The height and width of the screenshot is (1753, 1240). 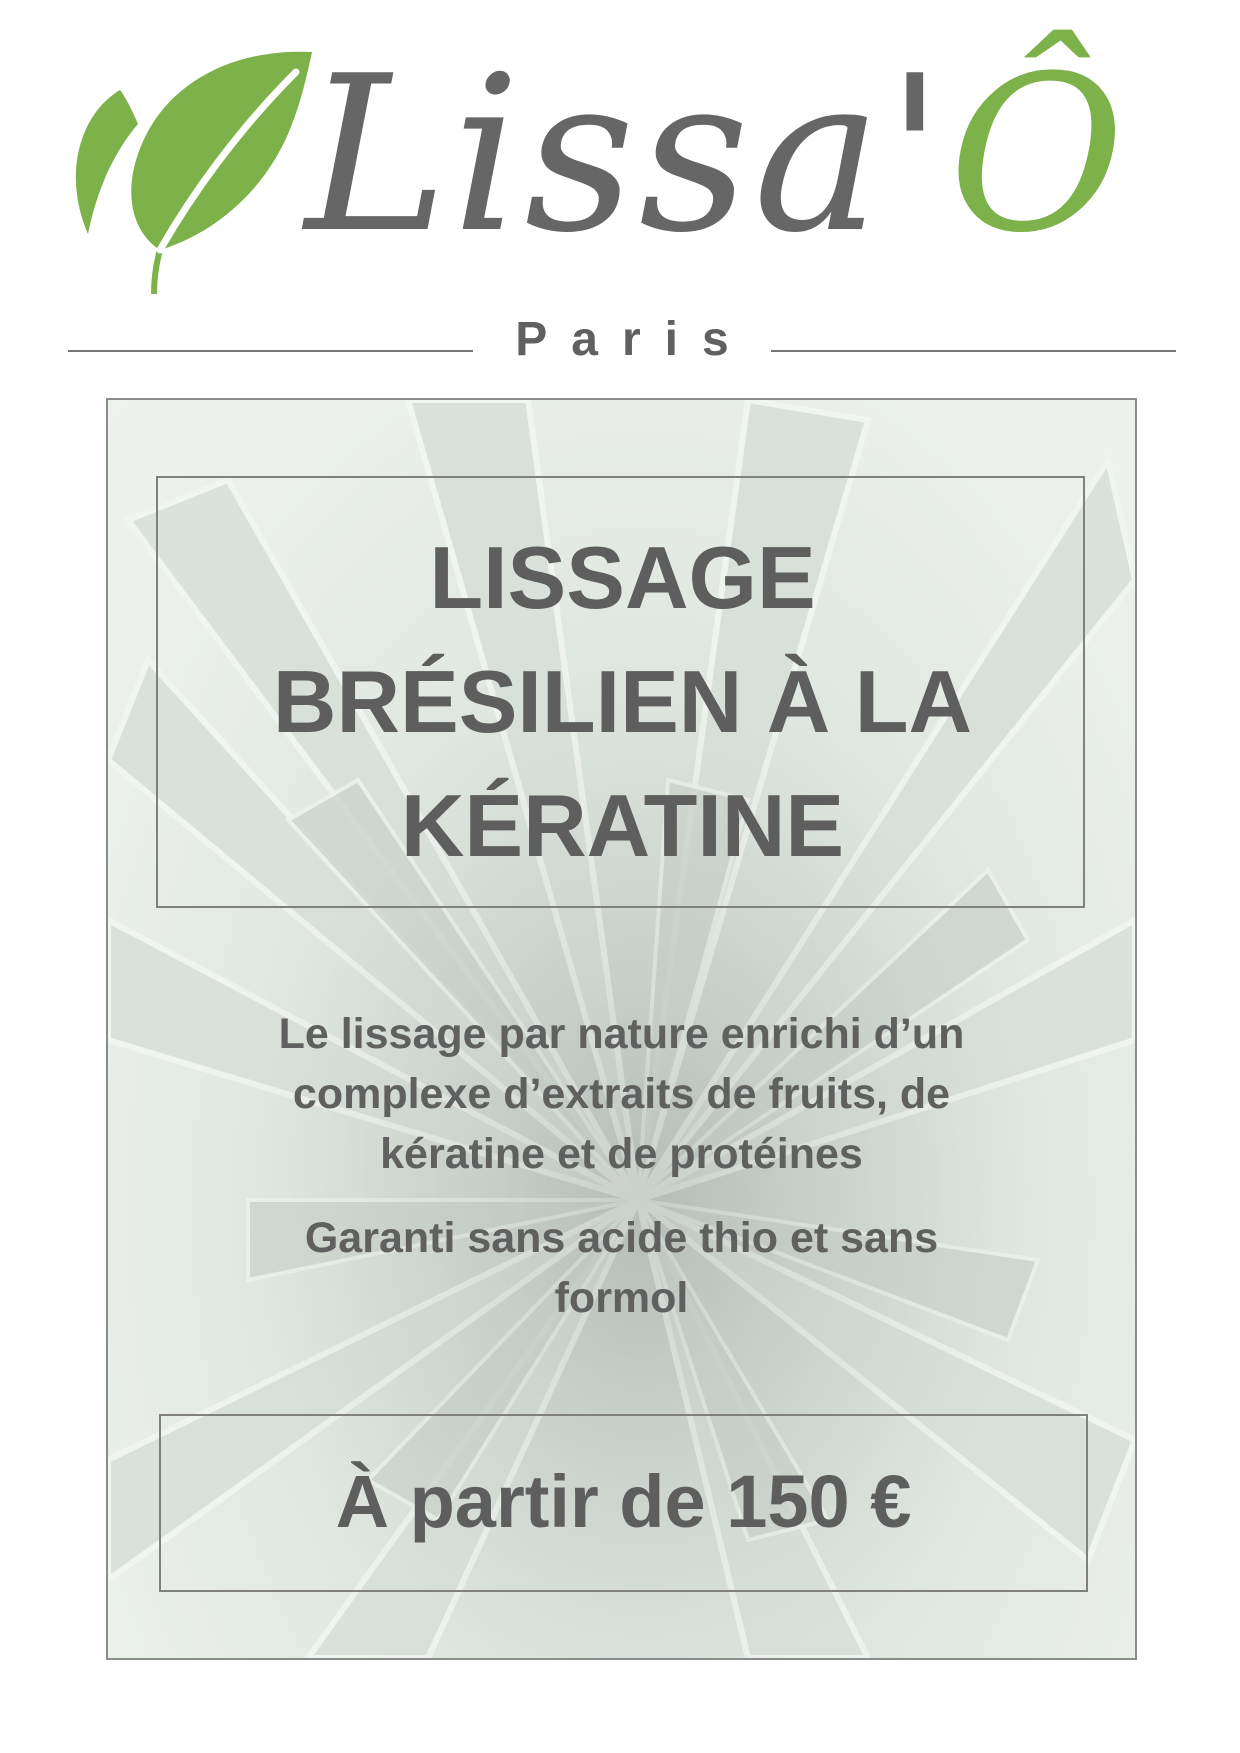 I want to click on divider-right, so click(x=973, y=351).